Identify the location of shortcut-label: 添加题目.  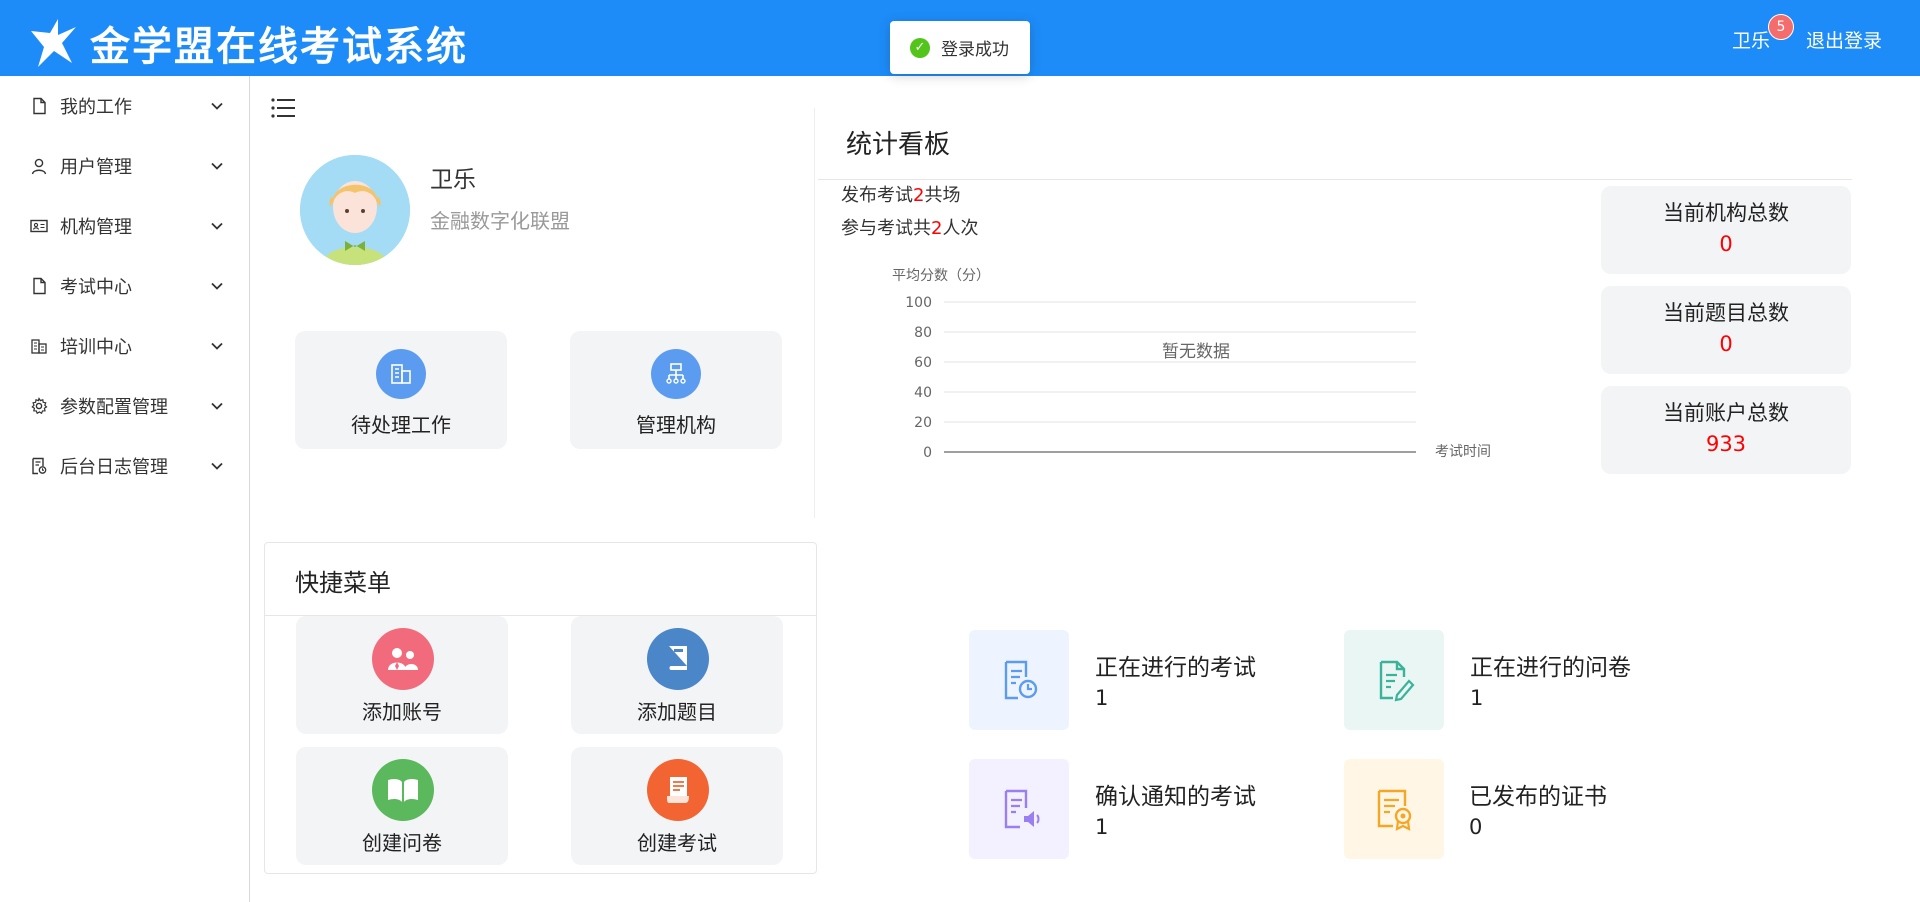
(677, 712).